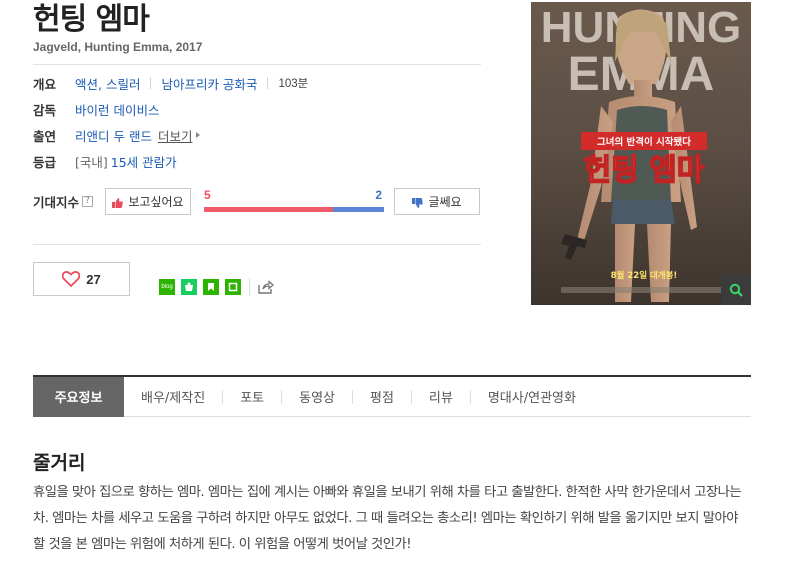 Image resolution: width=800 pixels, height=586 pixels. Describe the element at coordinates (45, 110) in the screenshot. I see `director-label: 감독` at that location.